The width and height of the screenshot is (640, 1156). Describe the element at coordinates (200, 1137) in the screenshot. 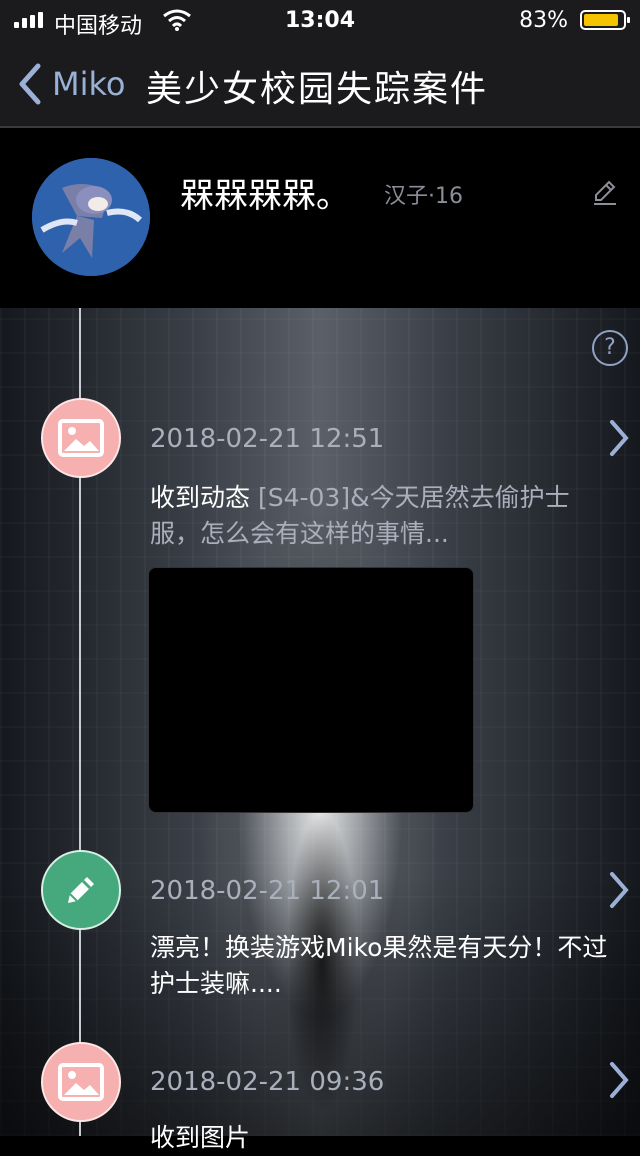

I see `entry-text: 收到图片` at that location.